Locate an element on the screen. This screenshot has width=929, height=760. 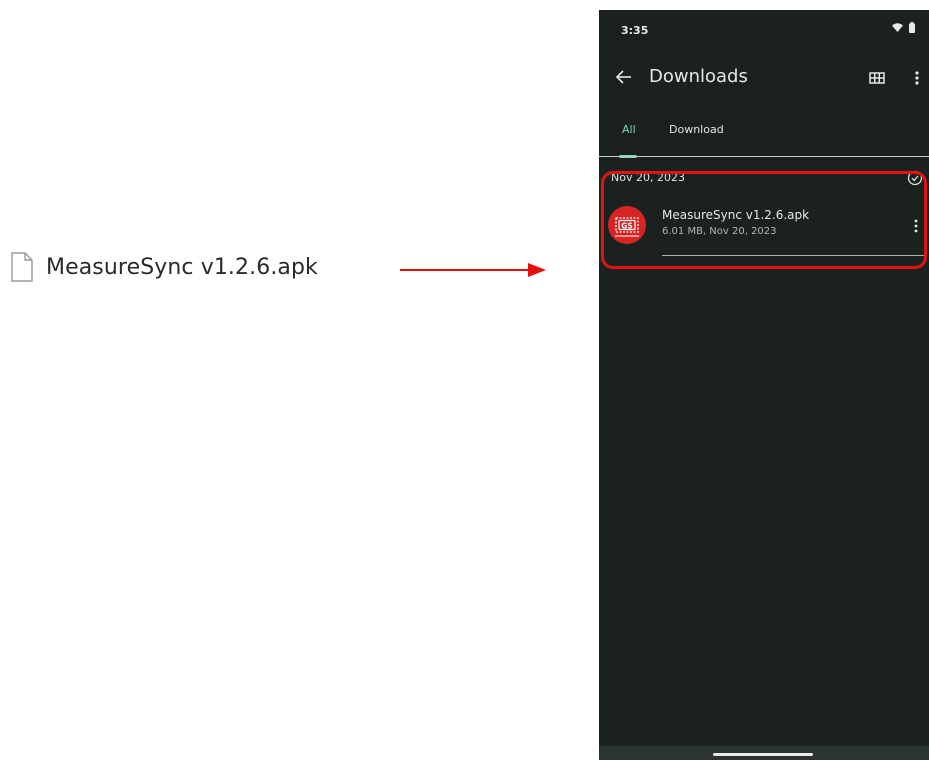
gesture-handle is located at coordinates (763, 754).